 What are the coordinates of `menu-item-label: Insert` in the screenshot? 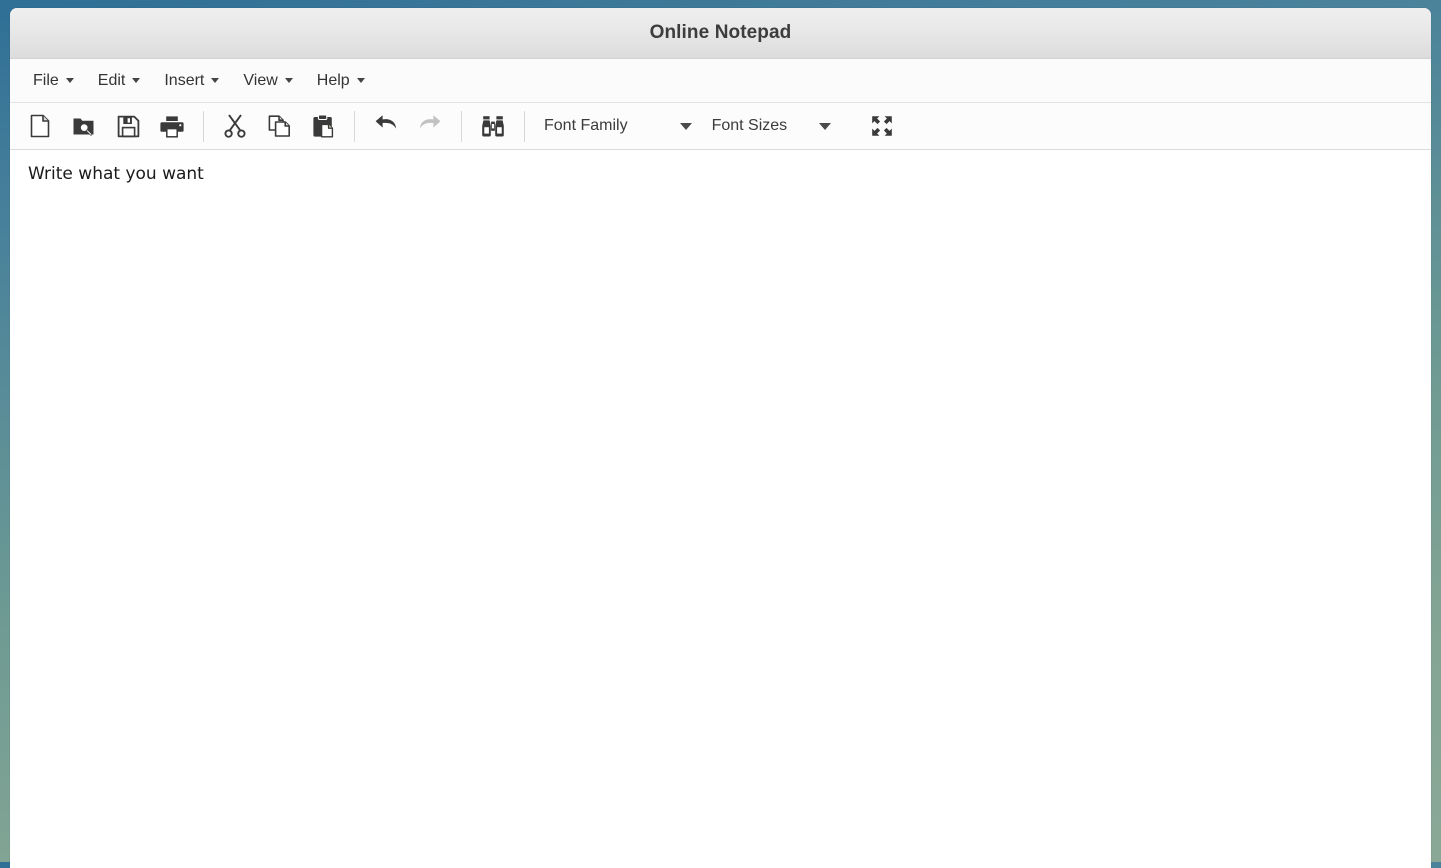 It's located at (184, 80).